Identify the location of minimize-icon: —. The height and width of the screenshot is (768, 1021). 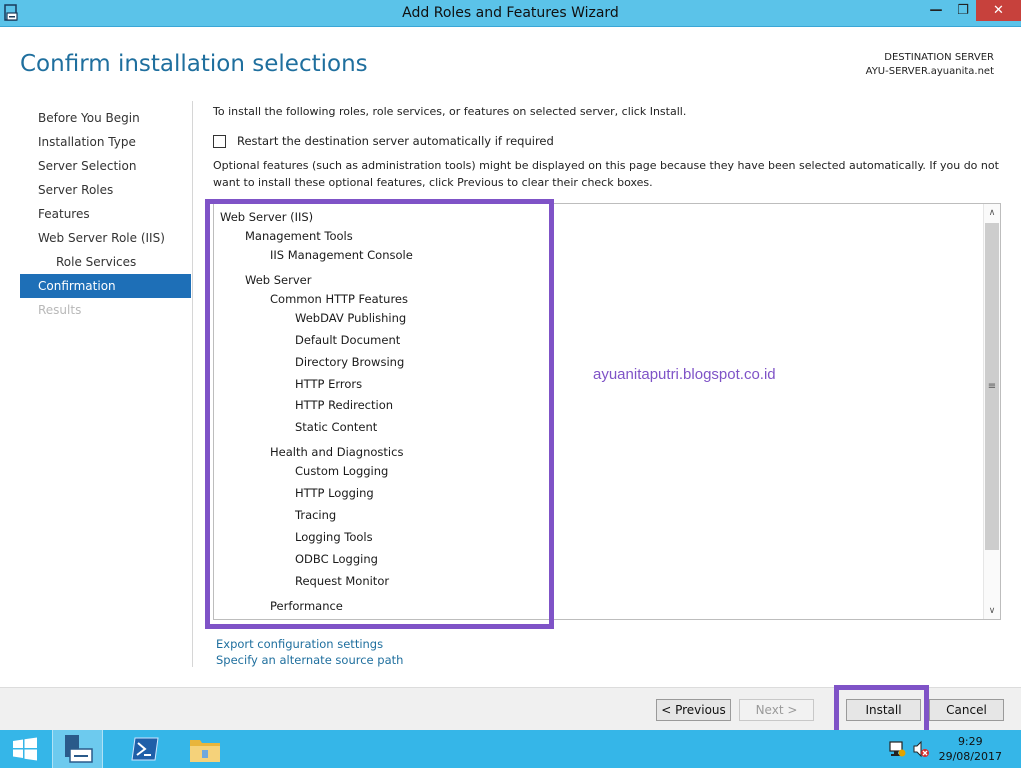
(936, 10).